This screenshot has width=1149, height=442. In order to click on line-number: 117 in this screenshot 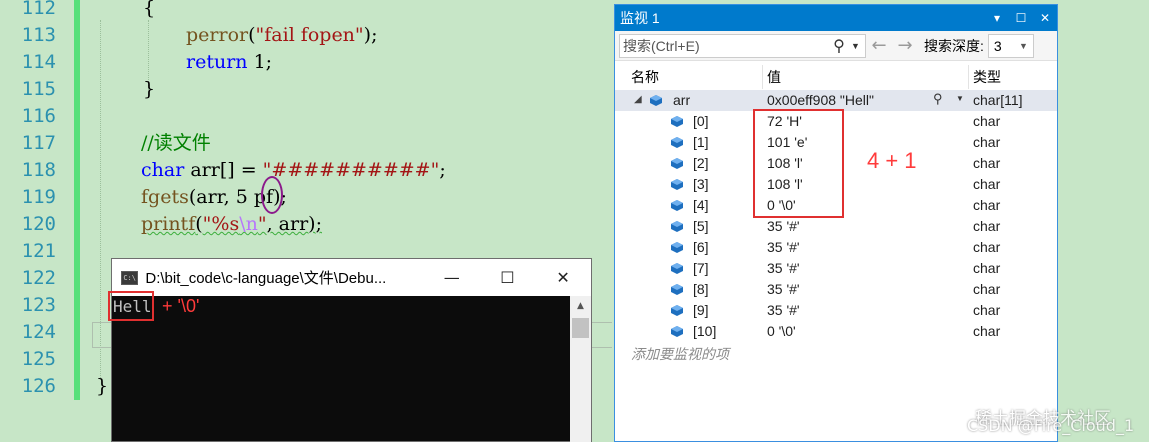, I will do `click(38, 143)`.